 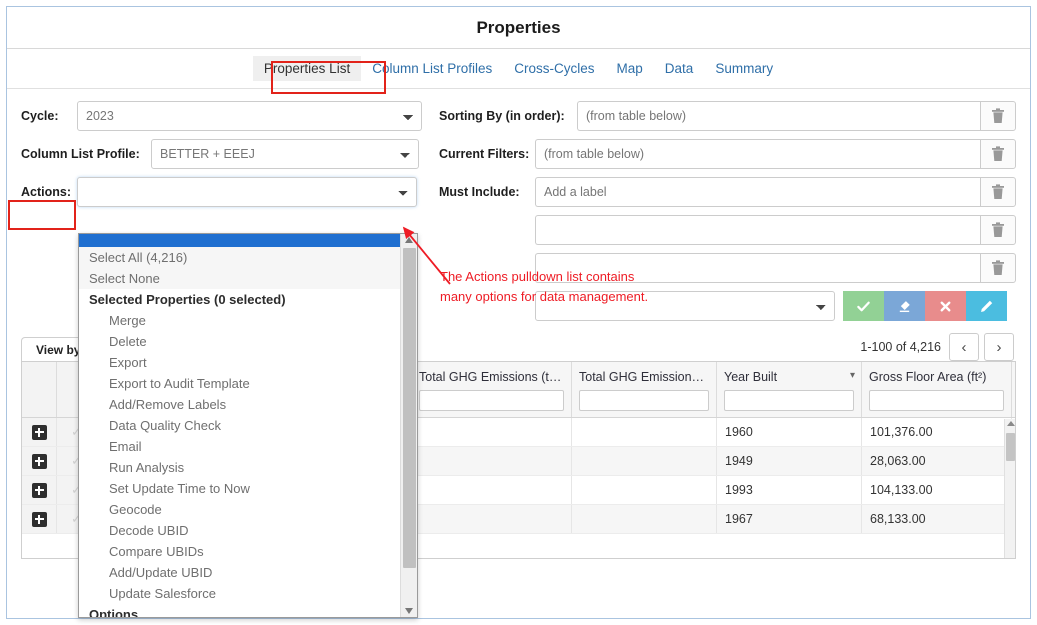 I want to click on extra-2-group, so click(x=720, y=268).